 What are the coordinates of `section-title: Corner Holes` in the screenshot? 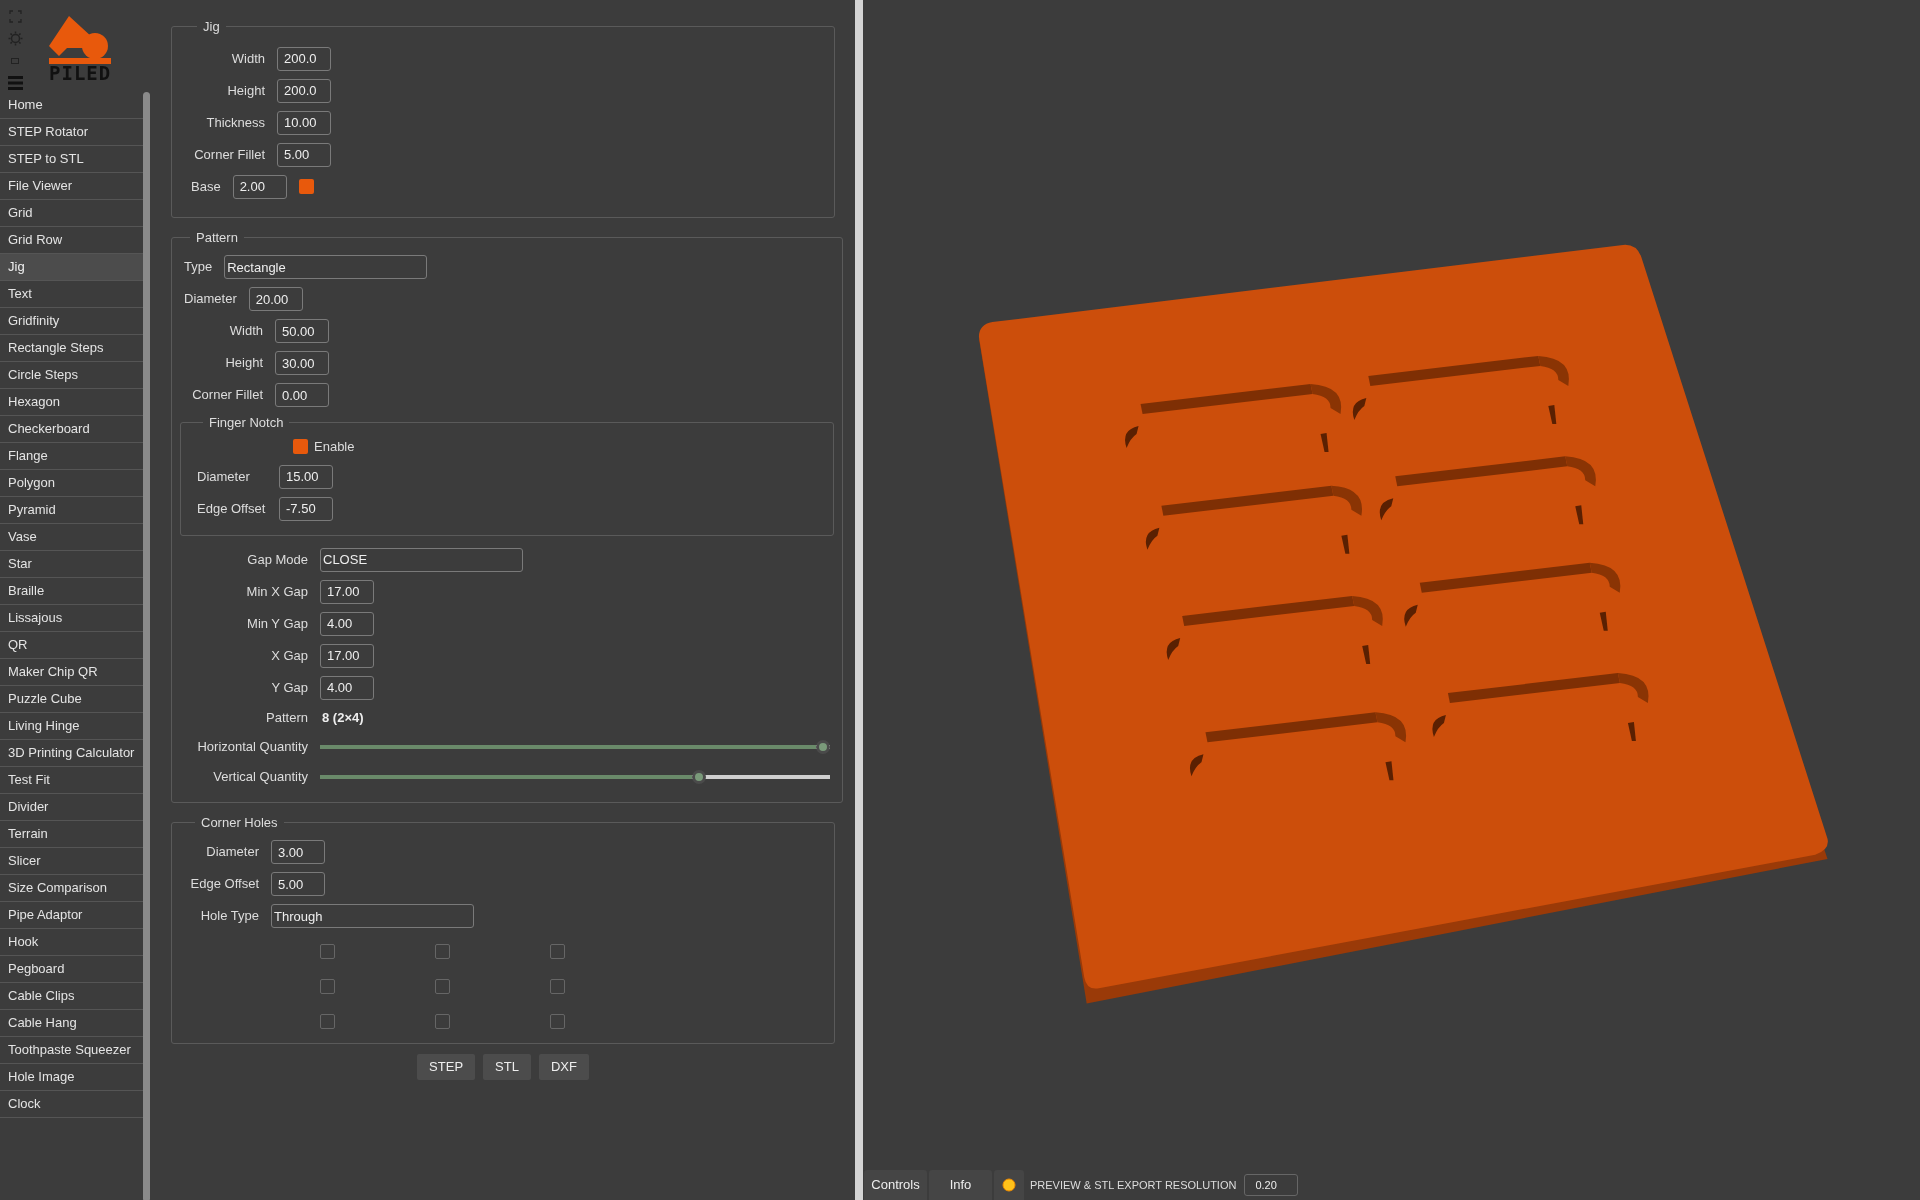 It's located at (239, 822).